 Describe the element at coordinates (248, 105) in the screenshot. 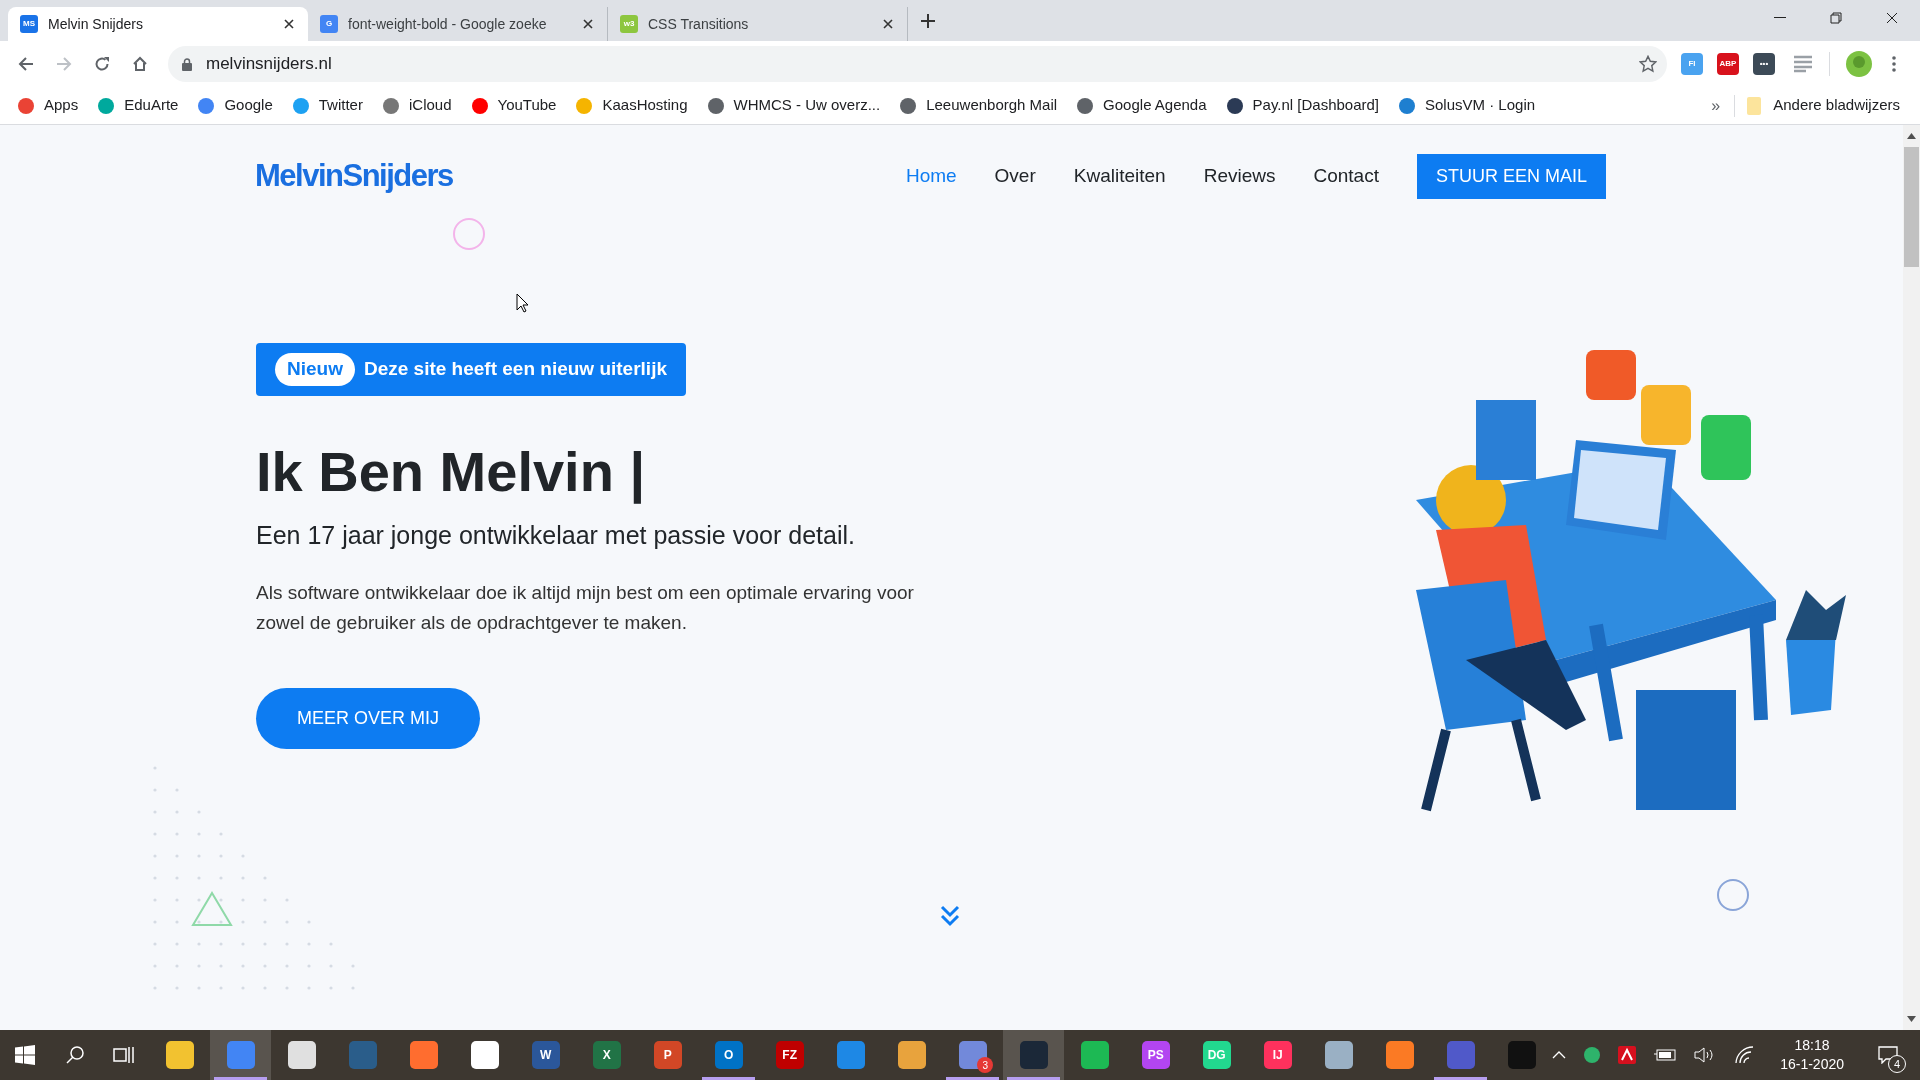

I see `bookmark-link: Google` at that location.